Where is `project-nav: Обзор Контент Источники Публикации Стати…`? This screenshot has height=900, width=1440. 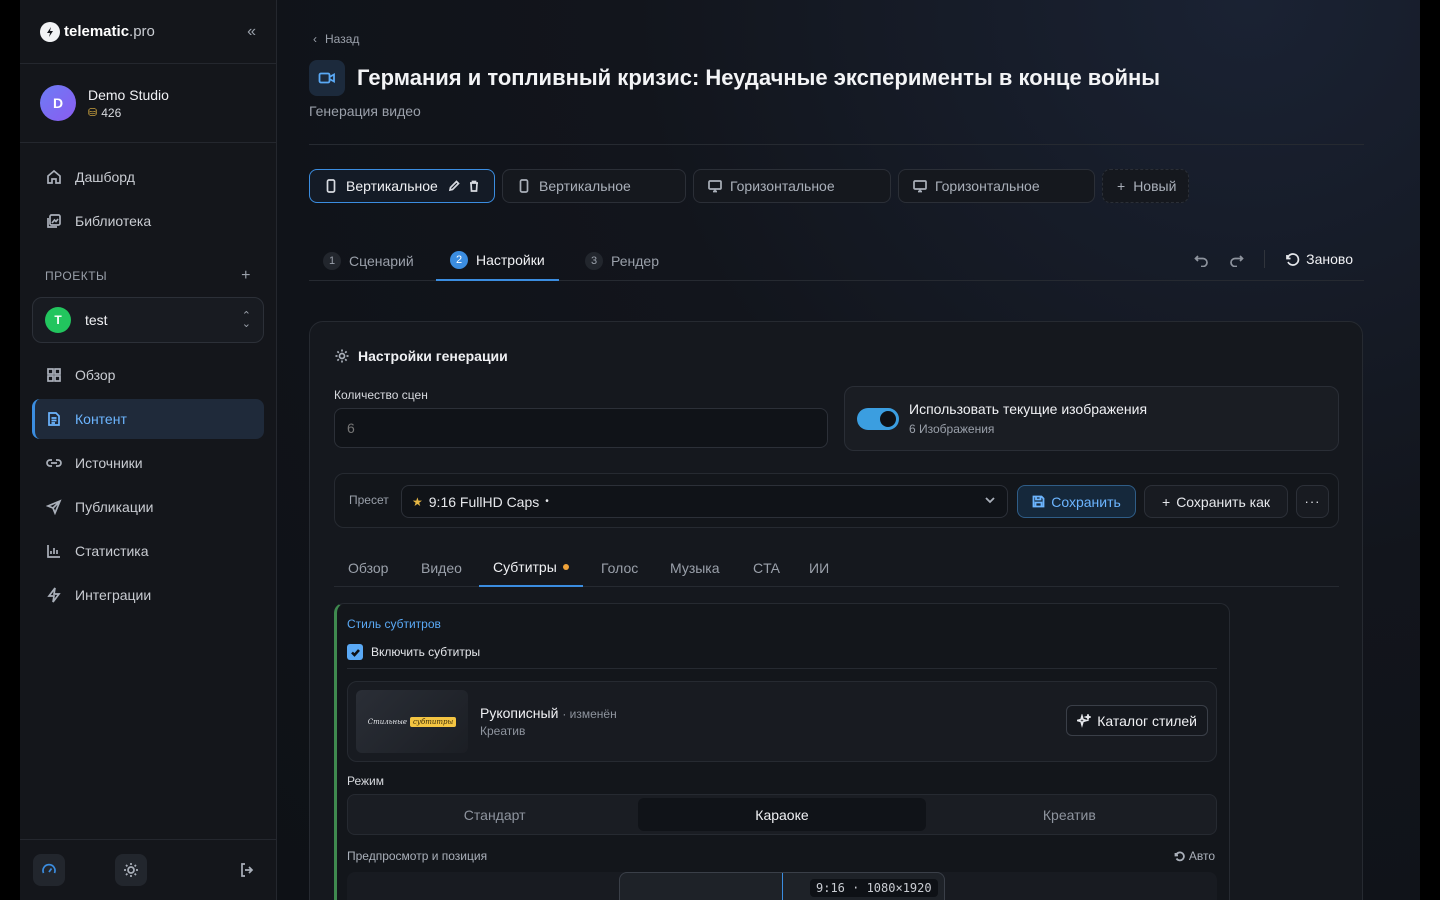
project-nav: Обзор Контент Источники Публикации Стати… is located at coordinates (148, 482).